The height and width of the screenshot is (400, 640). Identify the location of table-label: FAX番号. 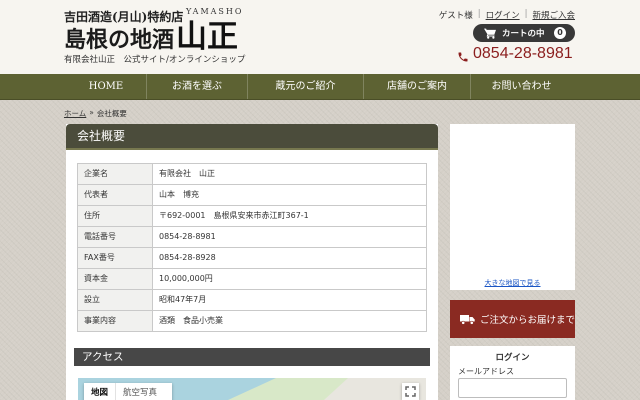
(115, 258).